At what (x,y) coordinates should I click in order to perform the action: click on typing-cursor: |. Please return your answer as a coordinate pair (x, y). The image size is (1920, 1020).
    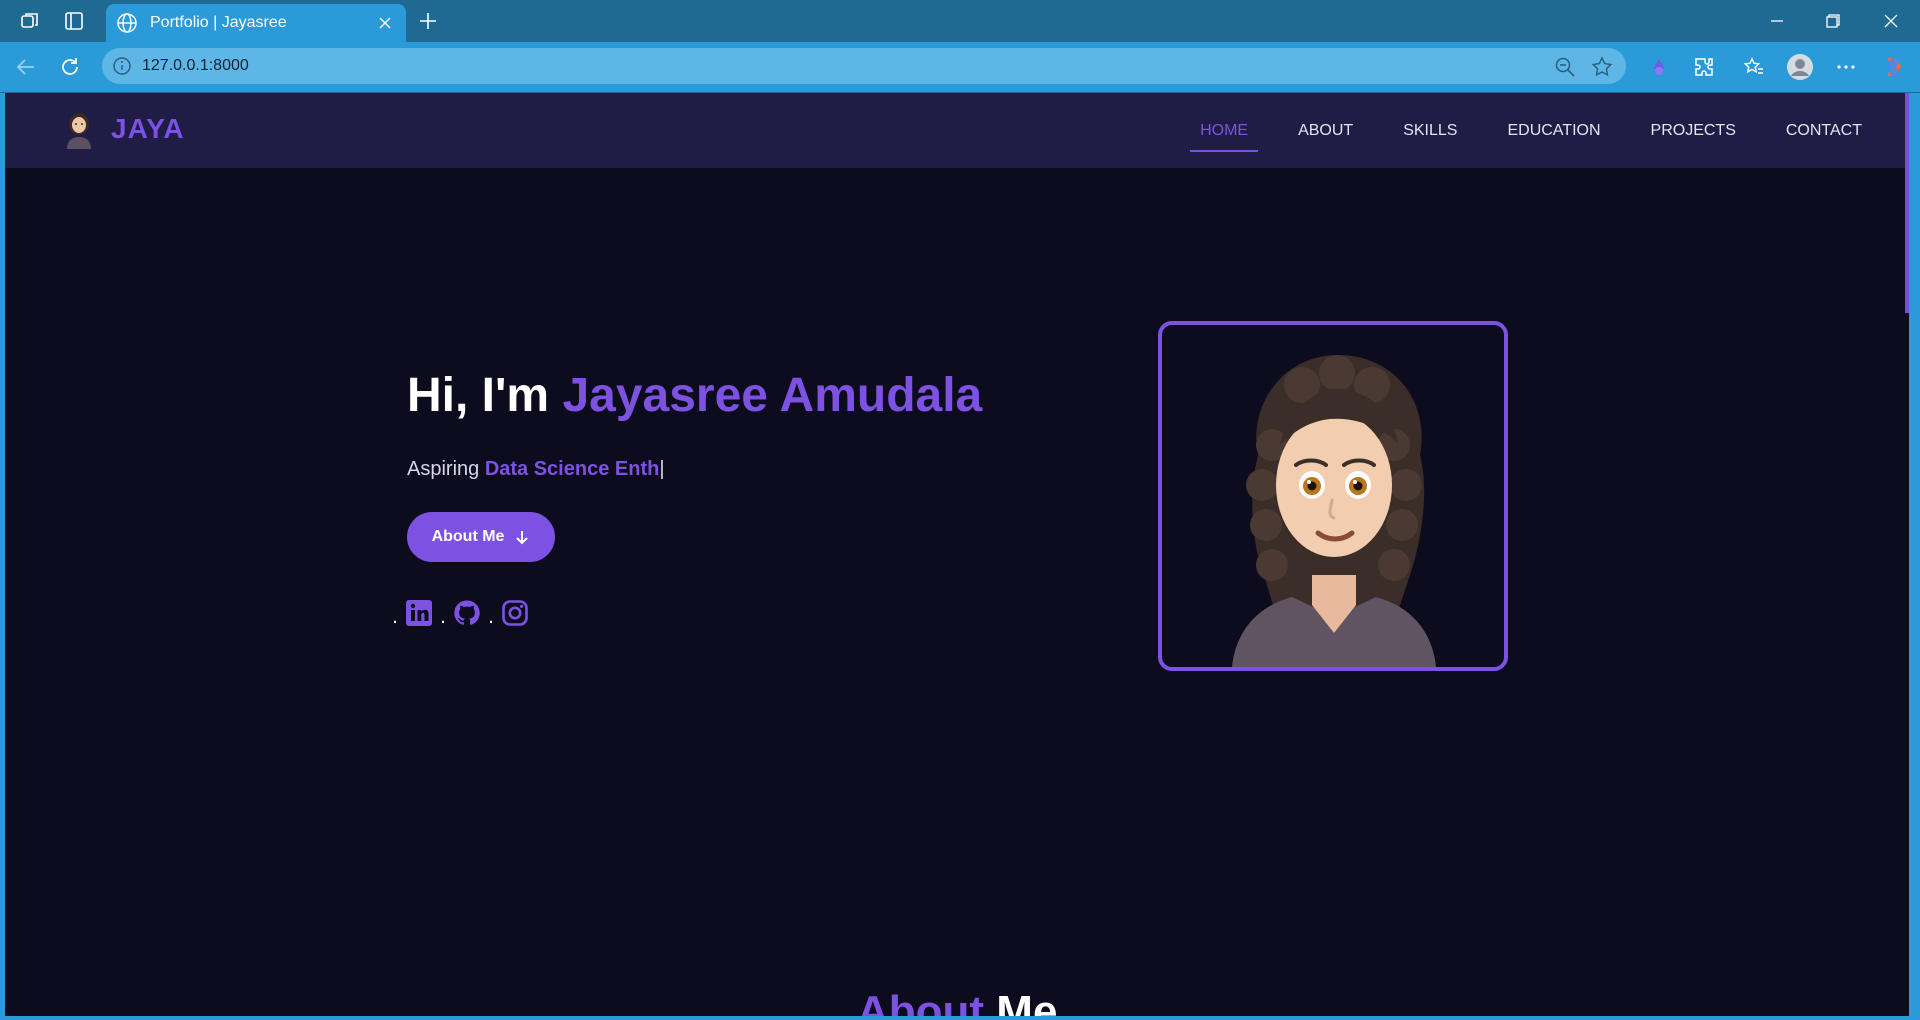
    Looking at the image, I should click on (662, 469).